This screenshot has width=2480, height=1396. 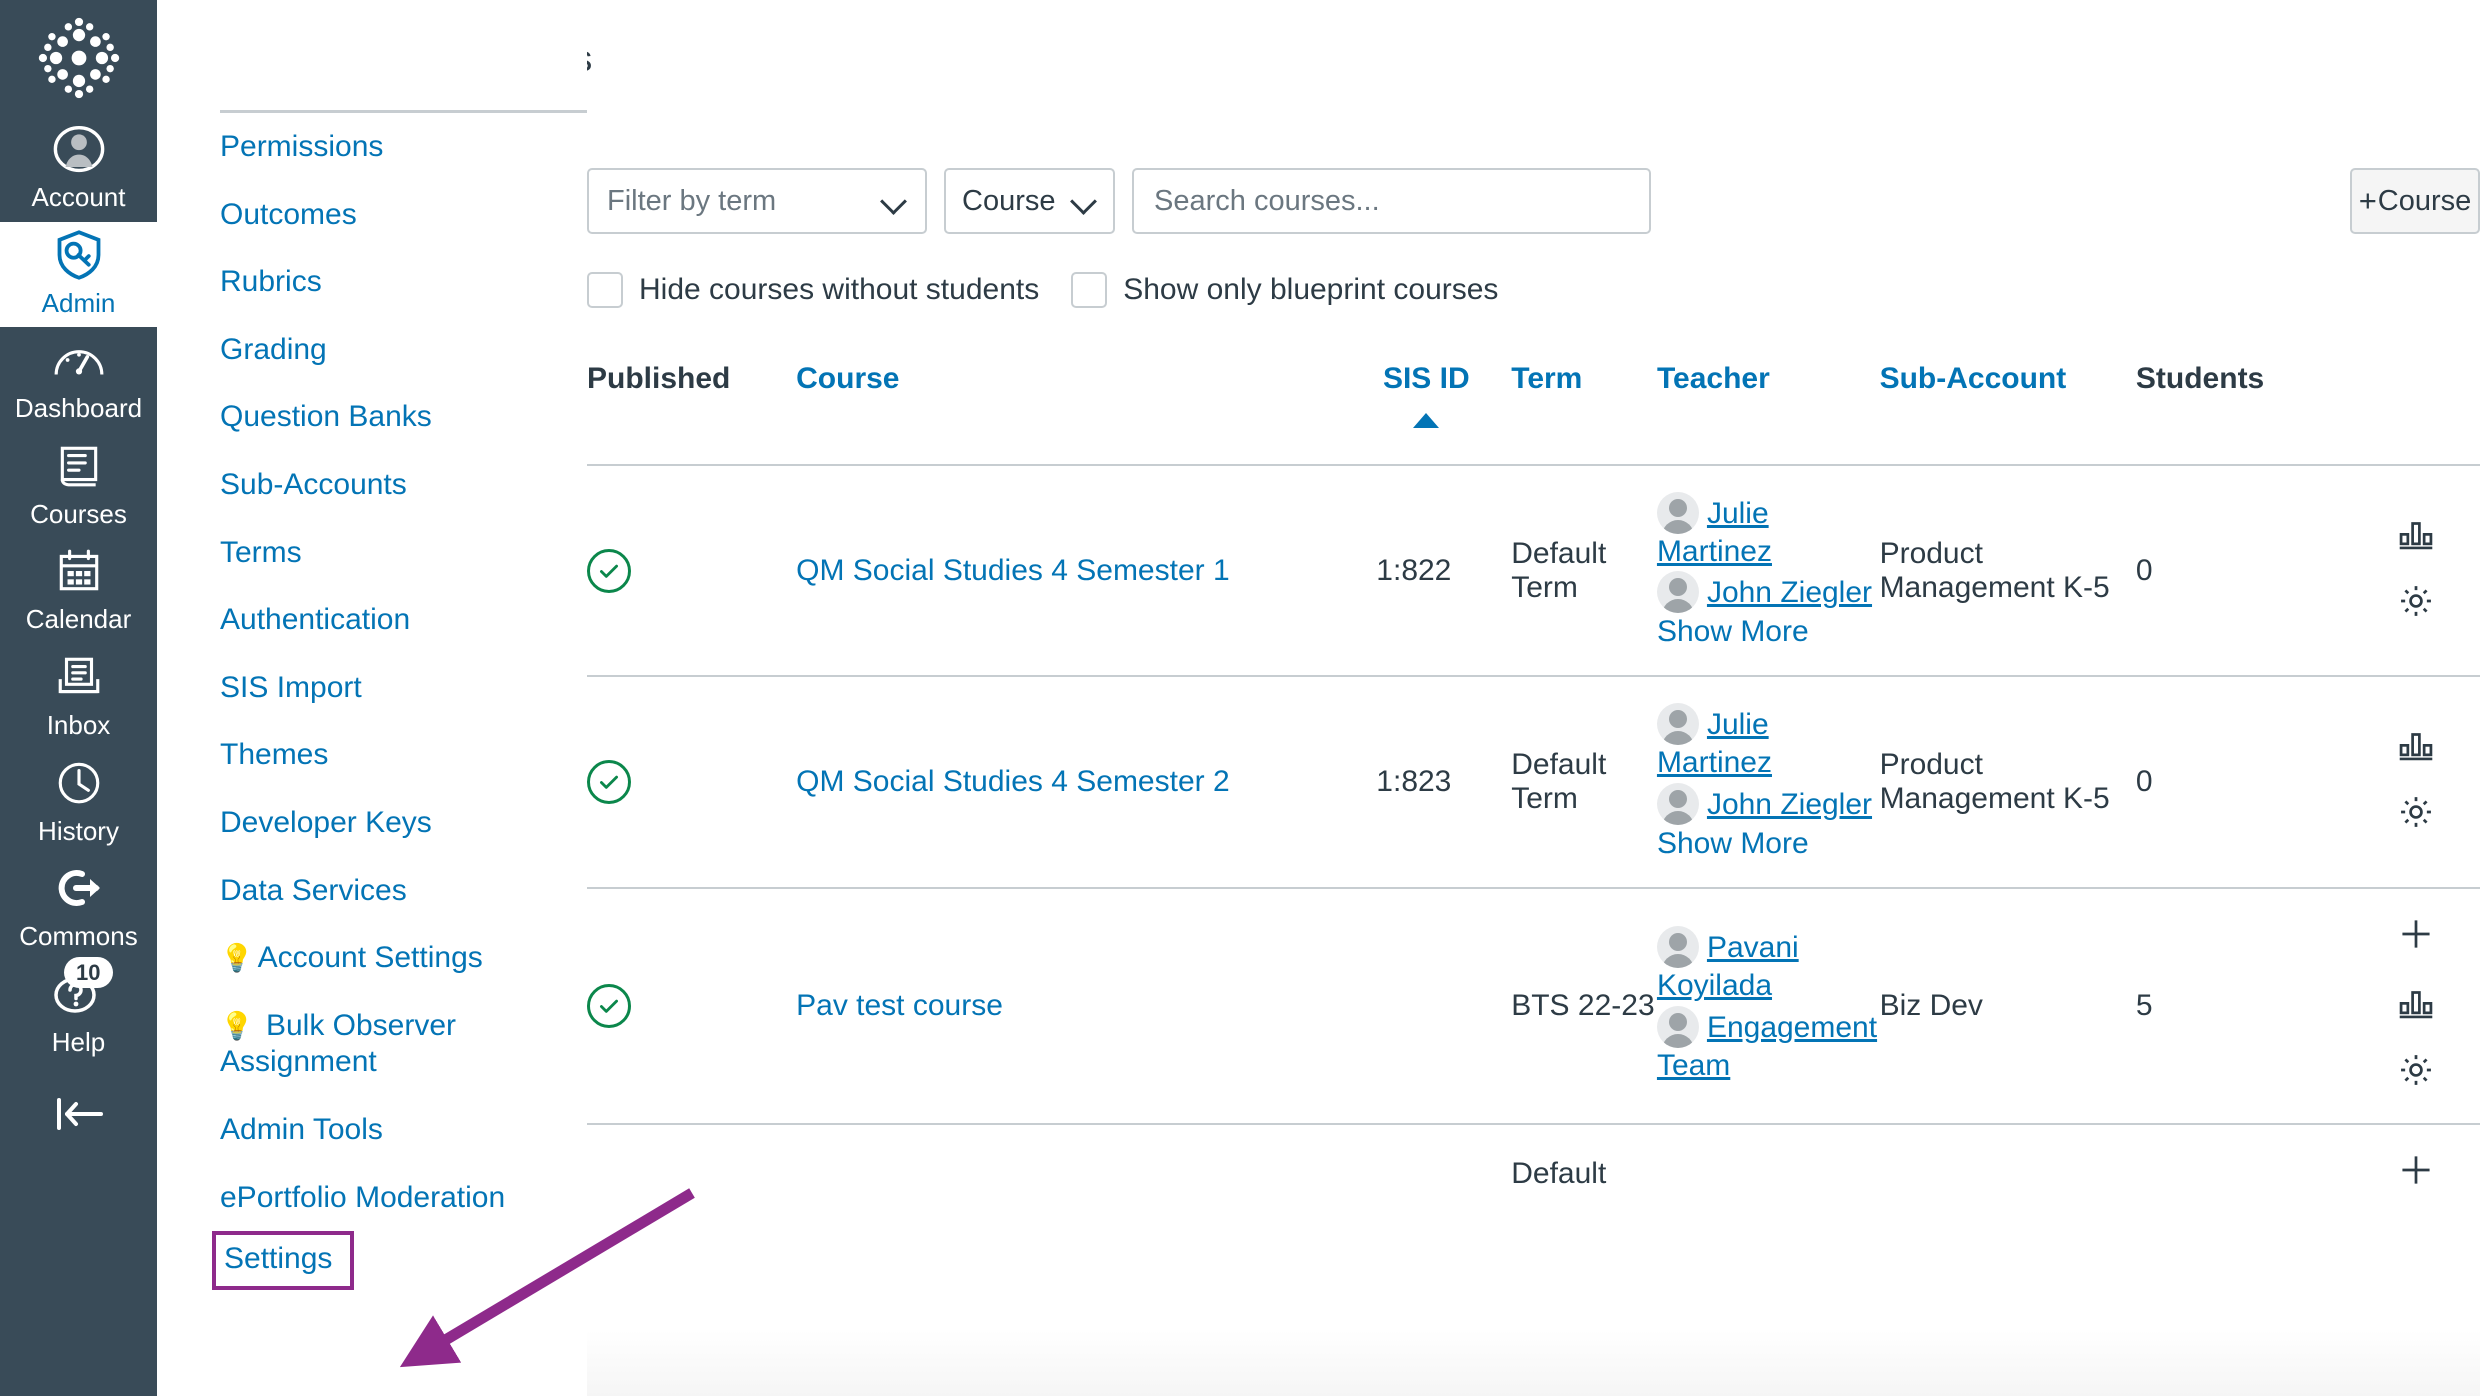 What do you see at coordinates (385, 553) in the screenshot?
I see `admin-nav-item-terms: Terms` at bounding box center [385, 553].